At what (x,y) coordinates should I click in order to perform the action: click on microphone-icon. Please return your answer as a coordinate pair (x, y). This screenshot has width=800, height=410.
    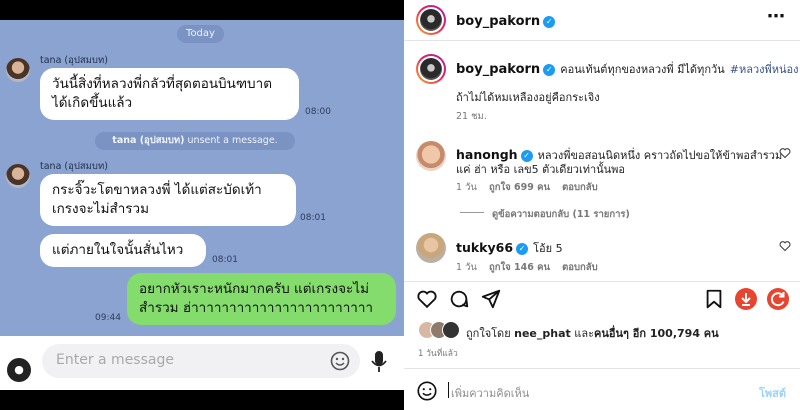
    Looking at the image, I should click on (379, 362).